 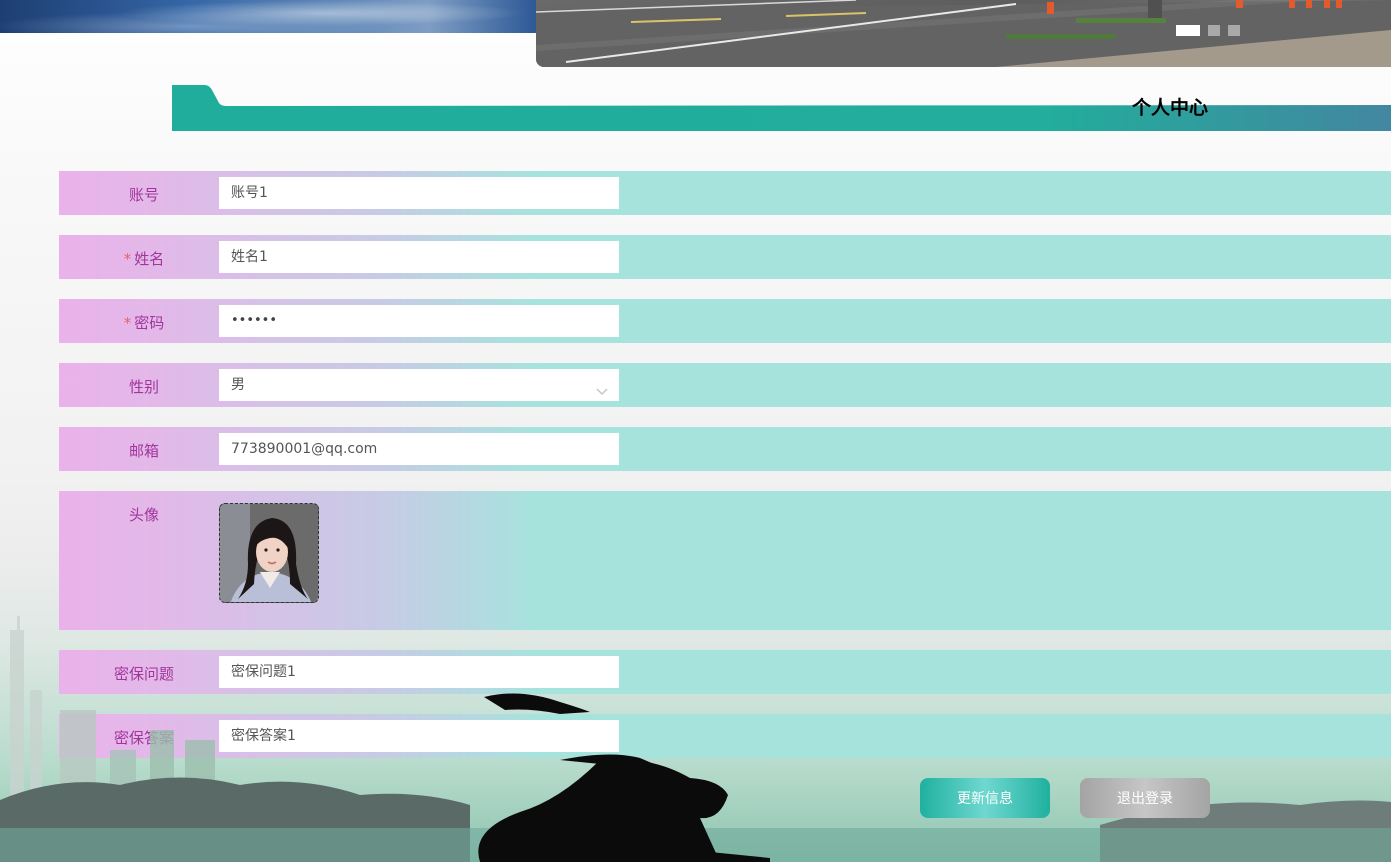 I want to click on carousel-banner, so click(x=963, y=33).